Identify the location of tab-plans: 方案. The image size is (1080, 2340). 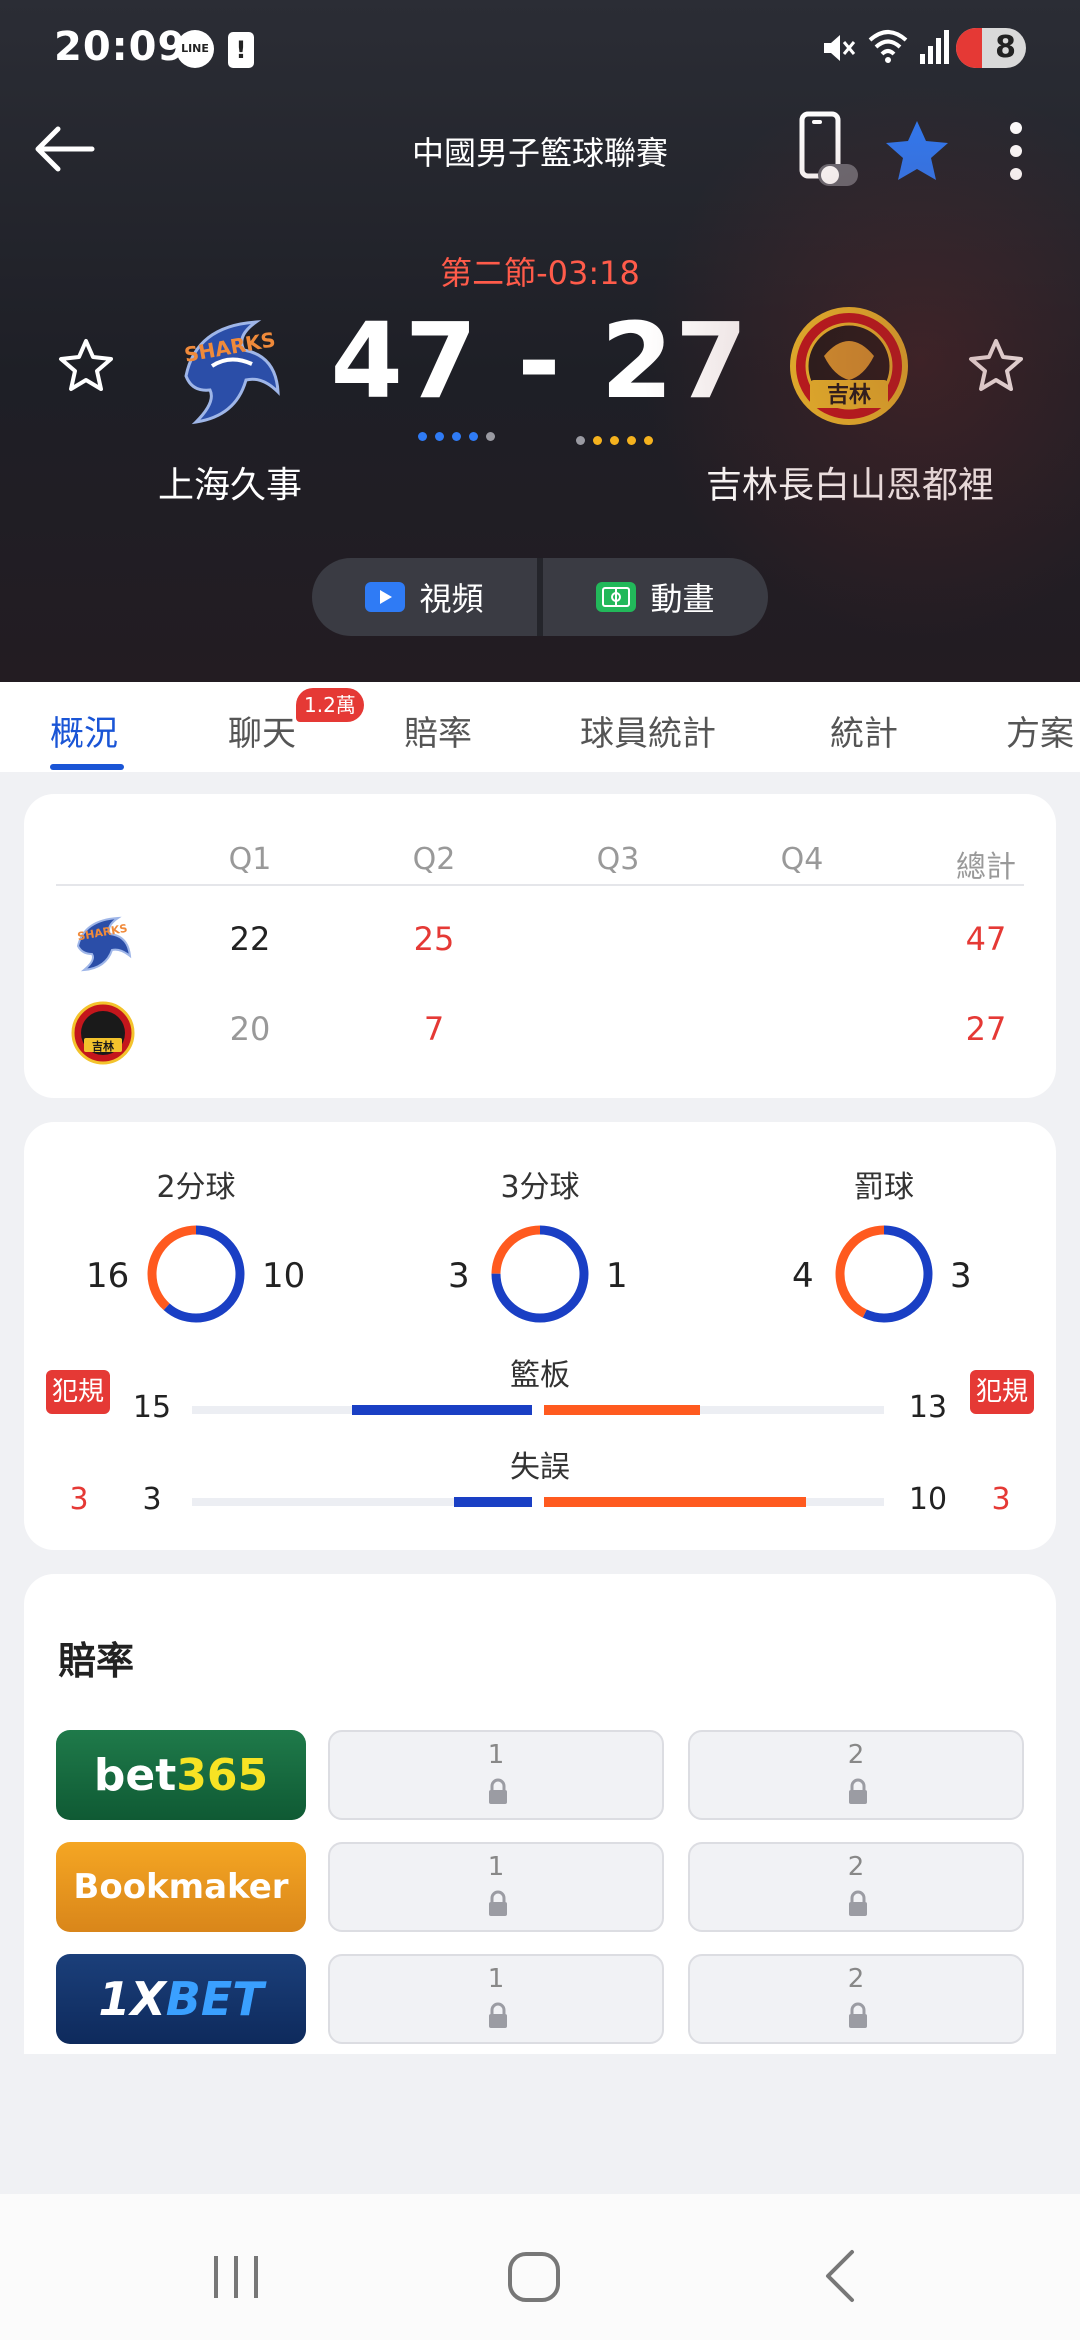
(1040, 730).